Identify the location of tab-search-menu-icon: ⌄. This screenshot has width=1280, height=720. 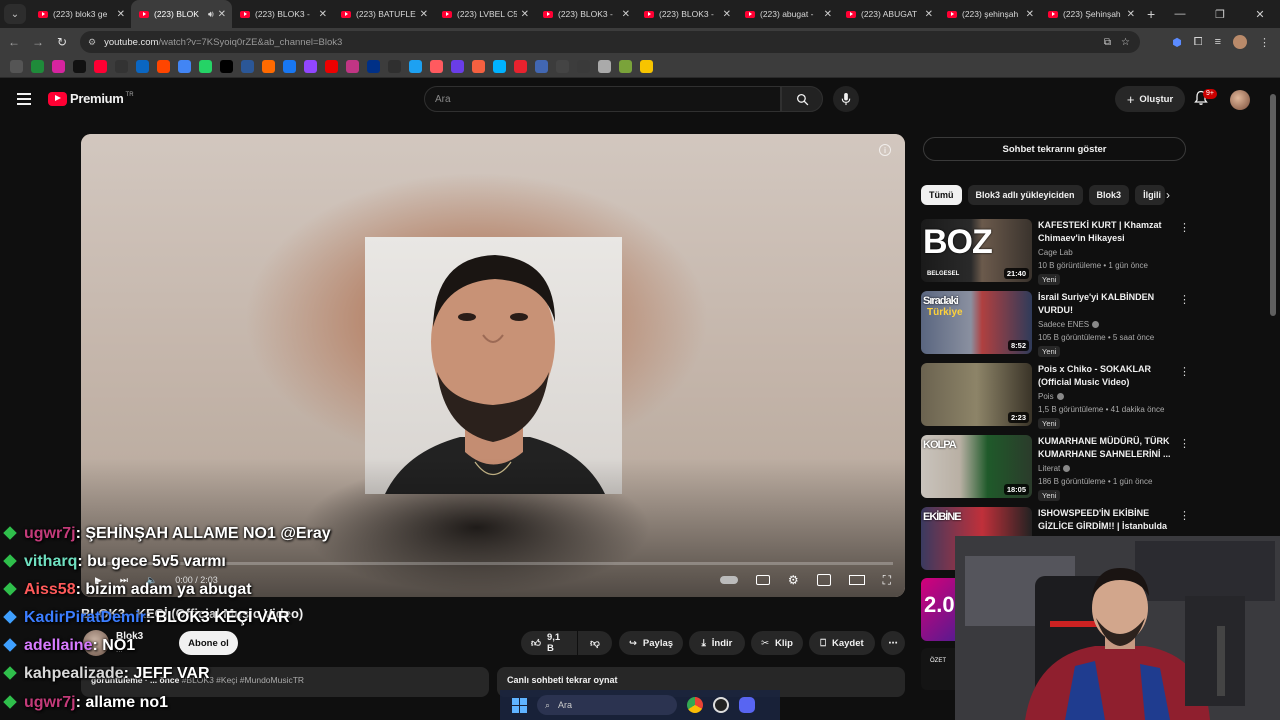
(15, 14).